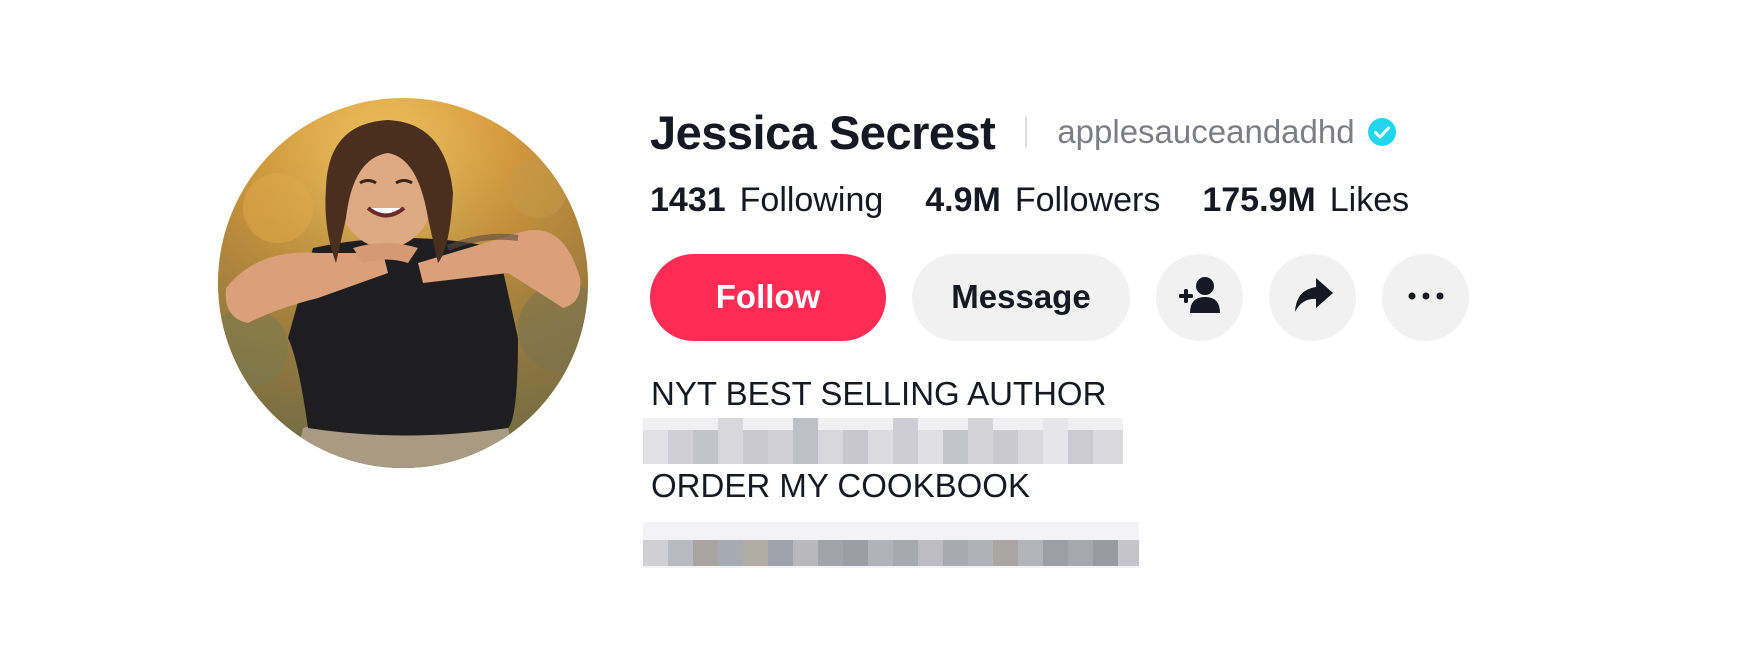 The width and height of the screenshot is (1743, 658). I want to click on more-dots-icon, so click(1426, 297).